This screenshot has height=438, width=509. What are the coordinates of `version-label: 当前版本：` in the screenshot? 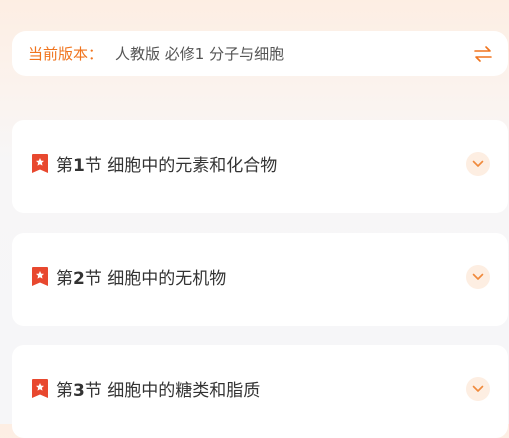 It's located at (66, 54).